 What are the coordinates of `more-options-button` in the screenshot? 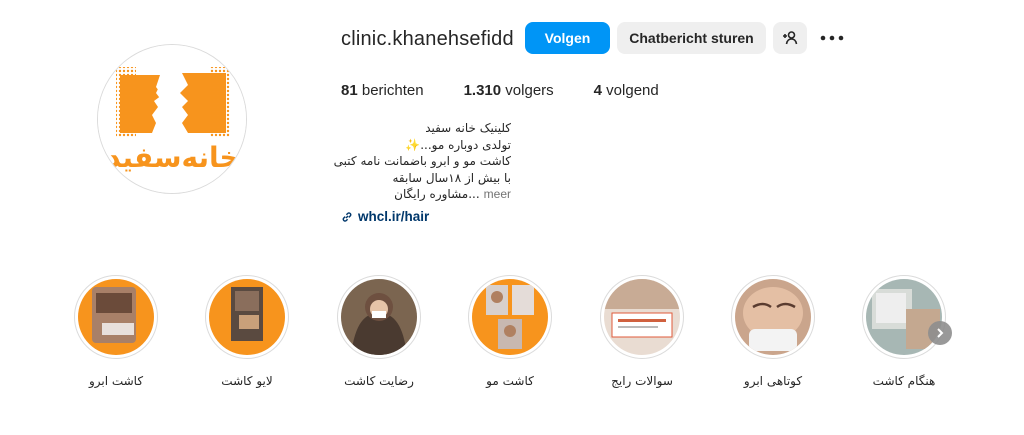 It's located at (832, 38).